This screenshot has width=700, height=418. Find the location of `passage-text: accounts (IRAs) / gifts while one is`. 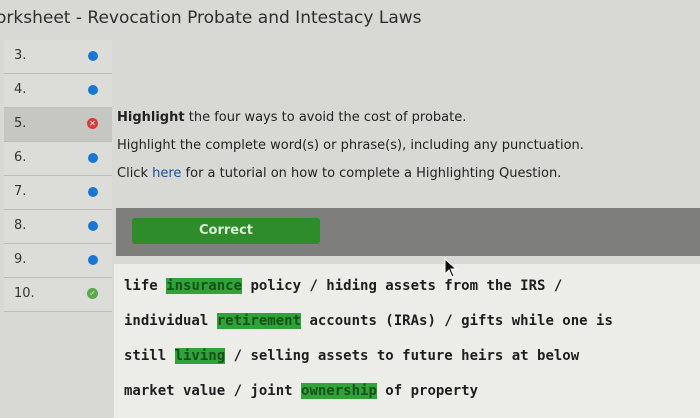

passage-text: accounts (IRAs) / gifts while one is is located at coordinates (456, 321).